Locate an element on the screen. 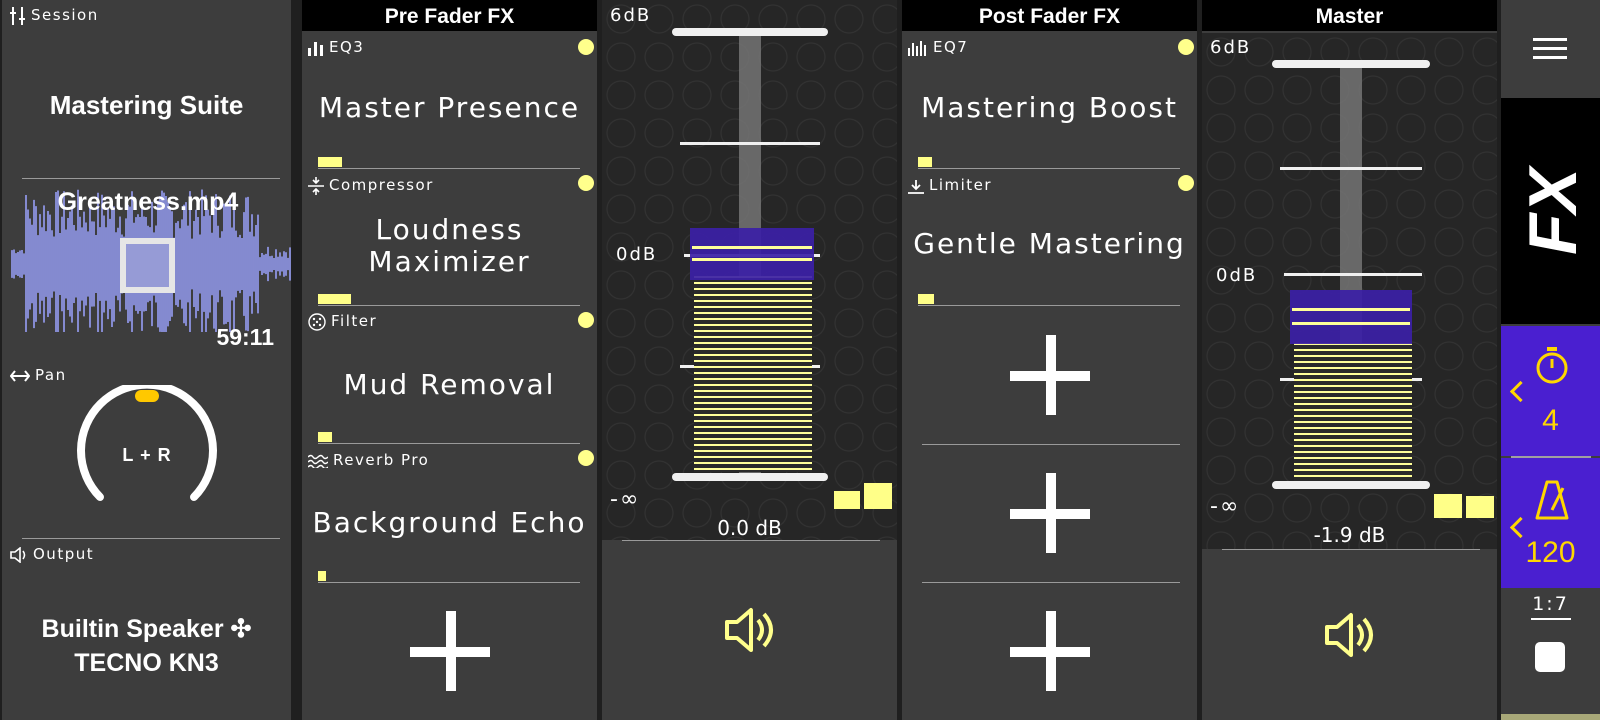 The image size is (1600, 720). metronome-panel: 120 is located at coordinates (1550, 523).